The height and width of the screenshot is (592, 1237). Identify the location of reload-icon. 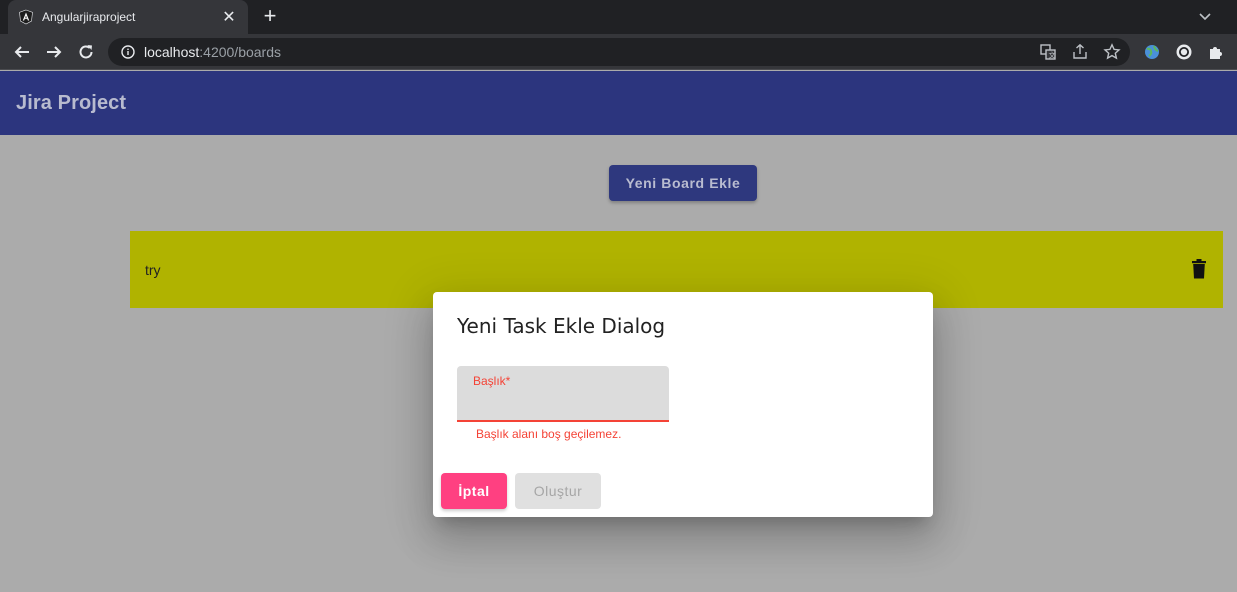
(86, 52).